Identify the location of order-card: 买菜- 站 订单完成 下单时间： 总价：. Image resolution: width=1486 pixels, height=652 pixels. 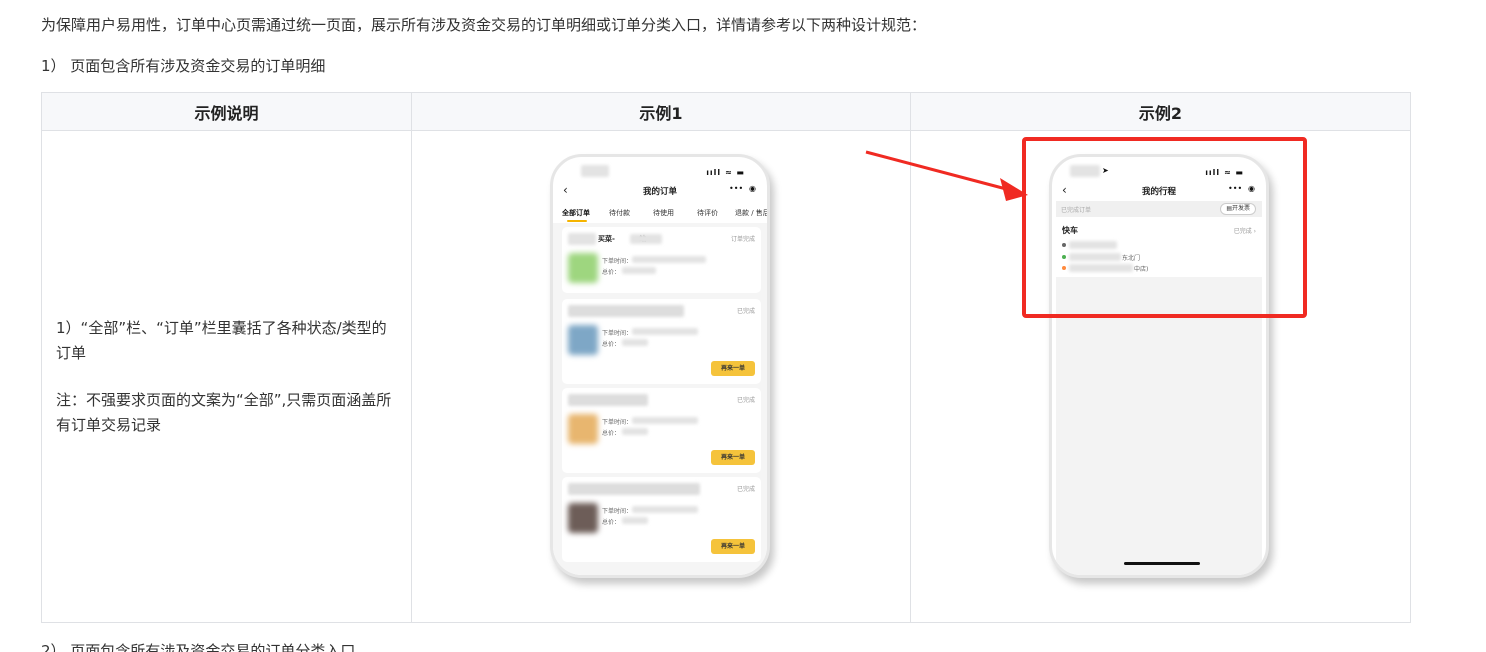
(661, 260).